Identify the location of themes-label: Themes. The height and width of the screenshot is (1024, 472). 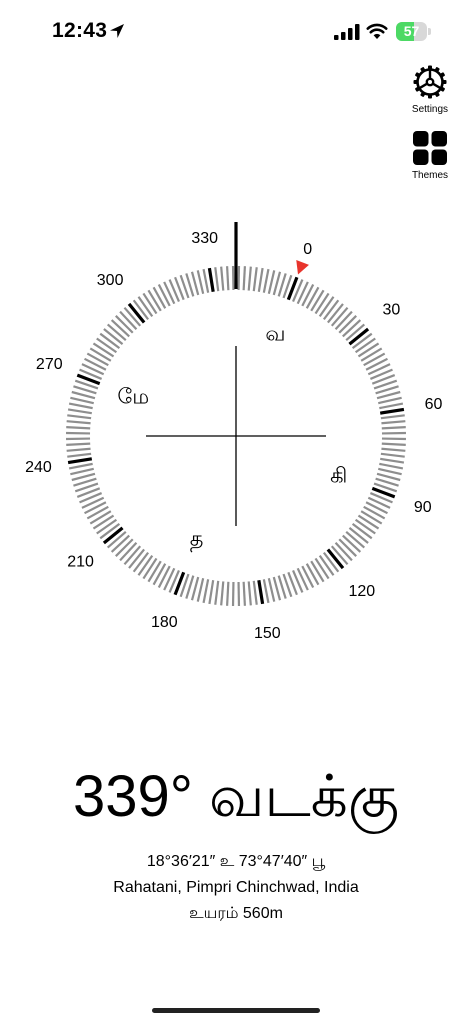
(430, 175).